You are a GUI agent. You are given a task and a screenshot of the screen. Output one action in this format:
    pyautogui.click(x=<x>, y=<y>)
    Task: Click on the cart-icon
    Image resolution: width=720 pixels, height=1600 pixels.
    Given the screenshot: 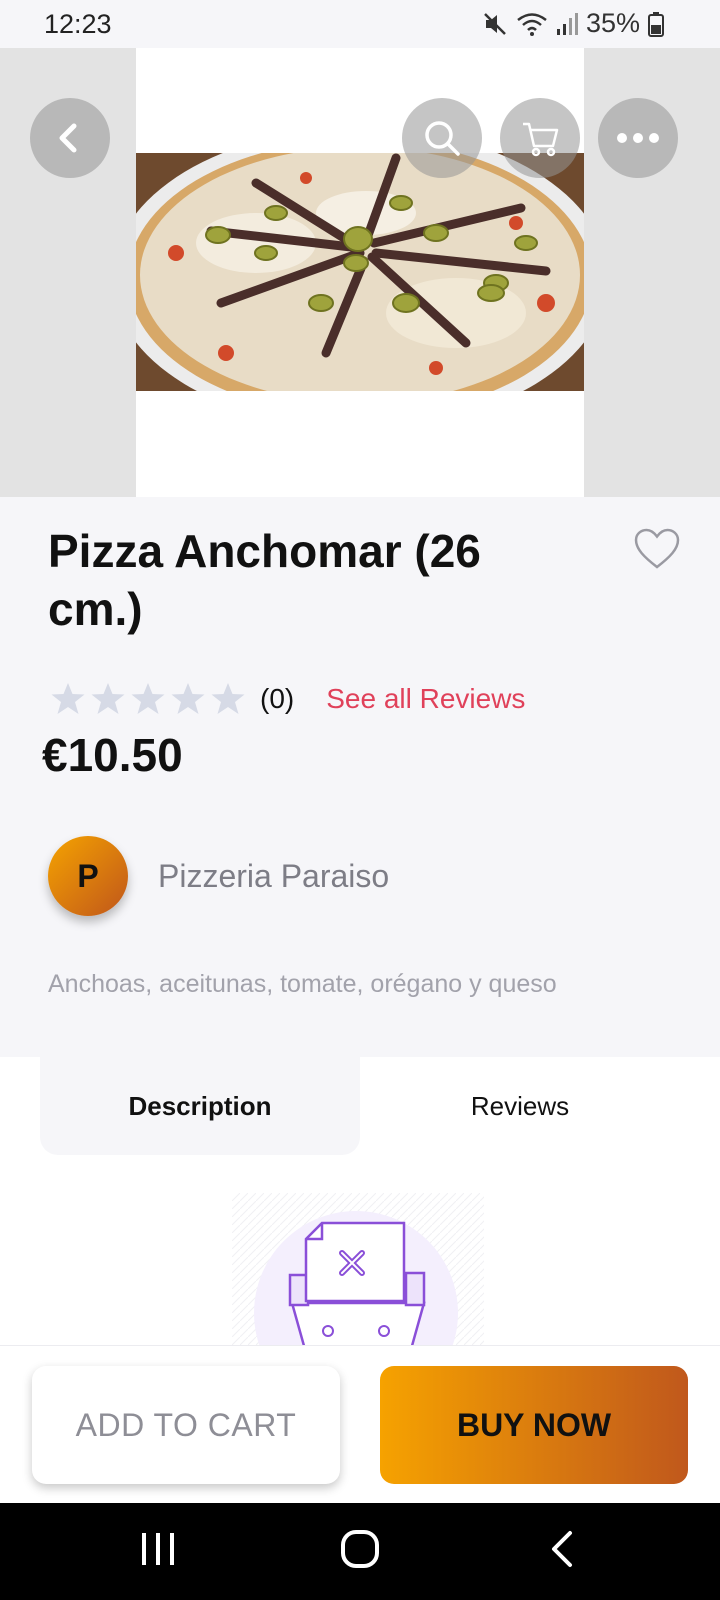 What is the action you would take?
    pyautogui.click(x=540, y=138)
    